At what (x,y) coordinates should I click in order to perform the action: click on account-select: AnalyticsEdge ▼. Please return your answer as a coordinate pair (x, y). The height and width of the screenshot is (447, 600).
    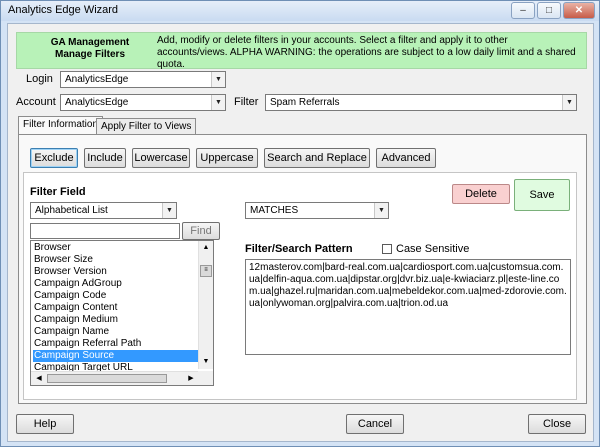
    Looking at the image, I should click on (143, 102).